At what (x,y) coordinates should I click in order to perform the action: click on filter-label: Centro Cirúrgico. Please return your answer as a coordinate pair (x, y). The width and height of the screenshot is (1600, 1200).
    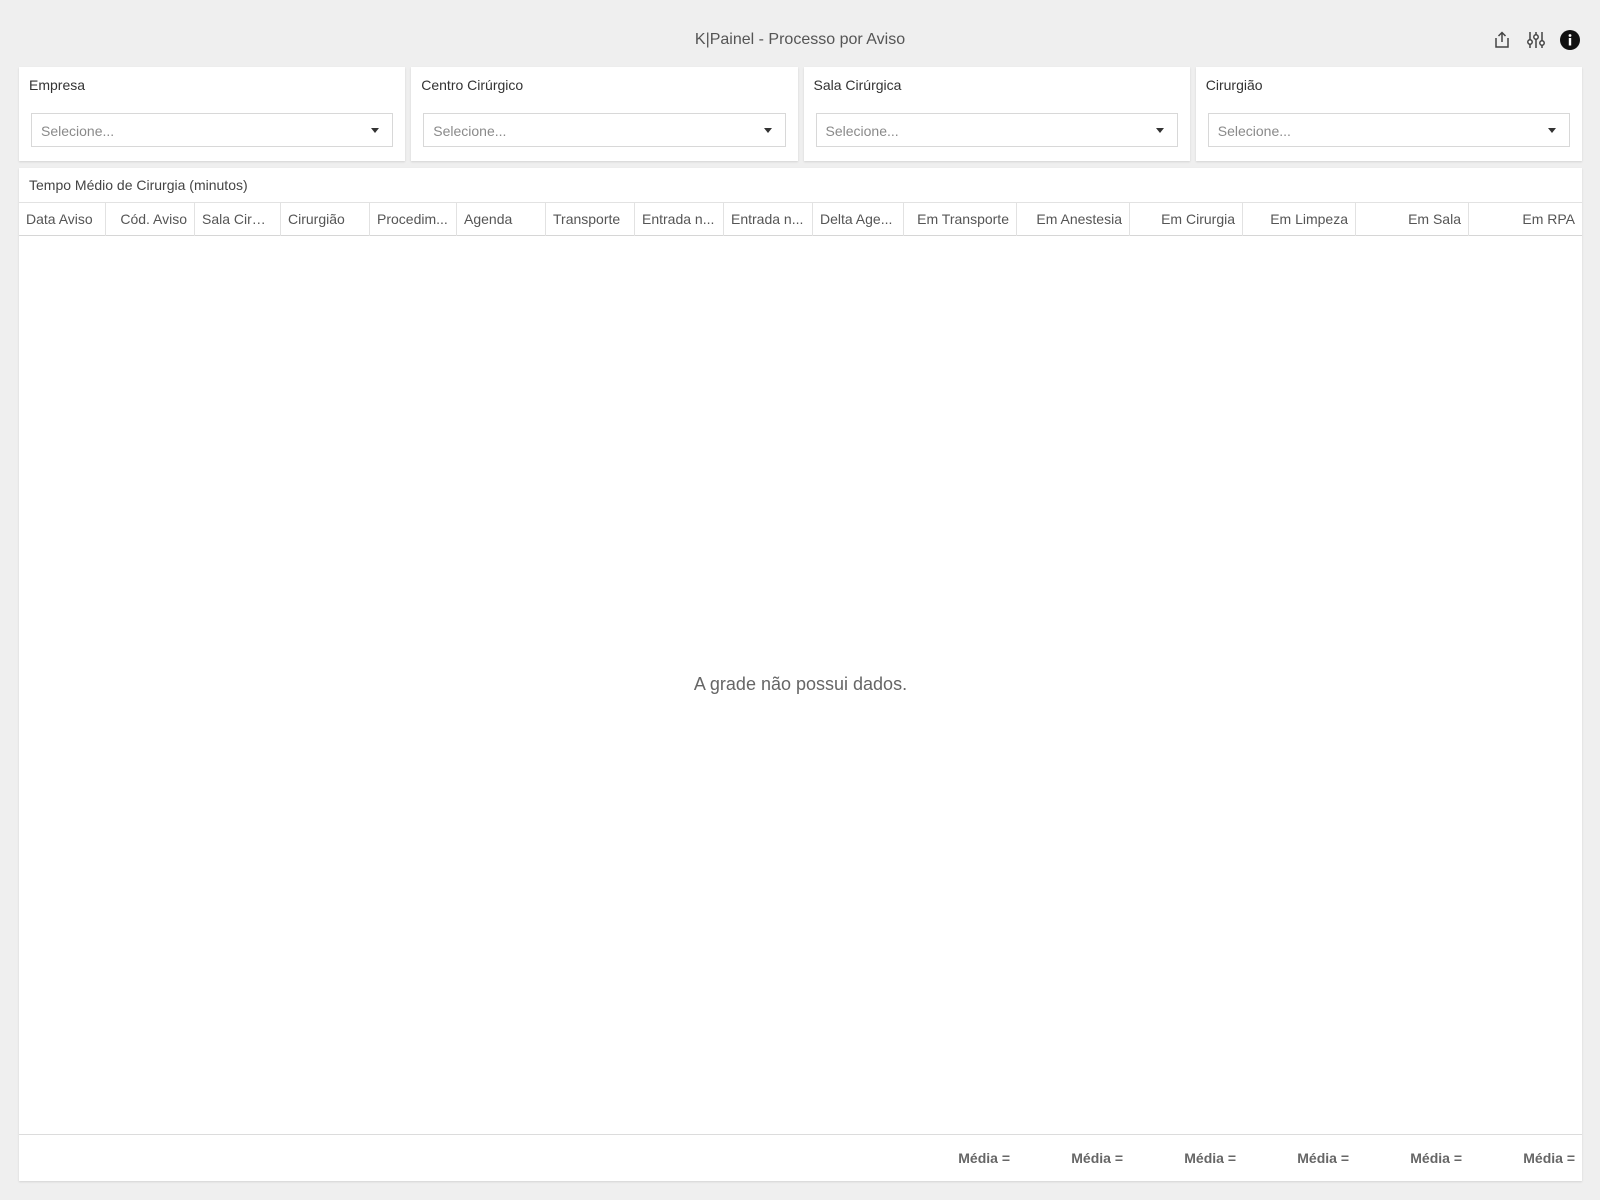
    Looking at the image, I should click on (472, 85).